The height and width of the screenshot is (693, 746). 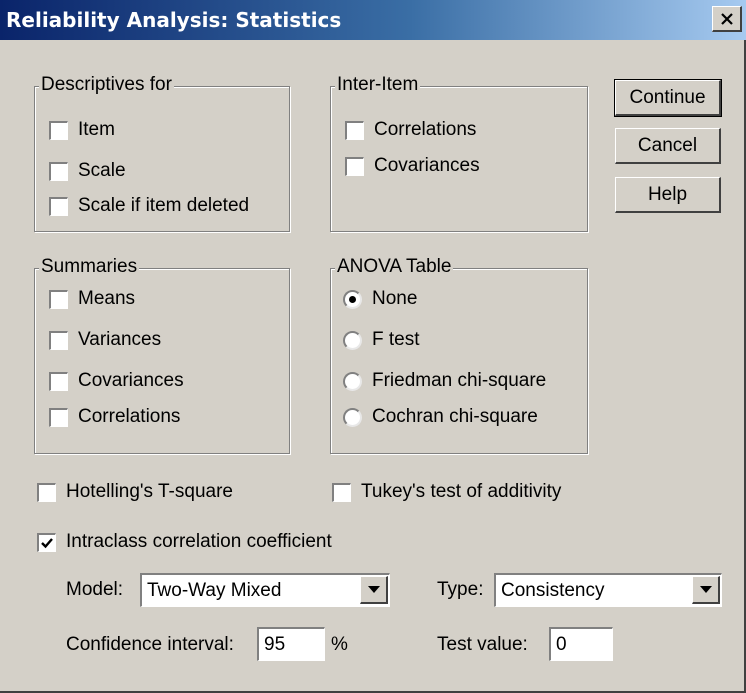 What do you see at coordinates (164, 205) in the screenshot?
I see `checkbox-label: Scale if item deleted` at bounding box center [164, 205].